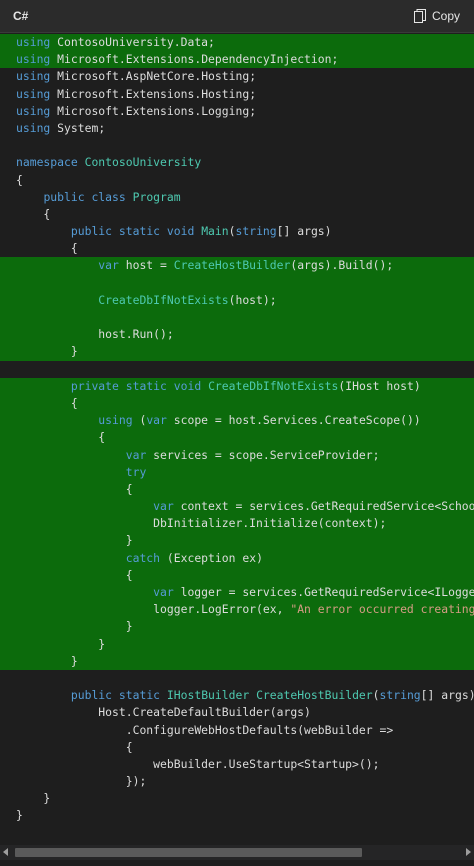 The width and height of the screenshot is (474, 866). What do you see at coordinates (237, 524) in the screenshot?
I see `code-line: DbInitializer.Initialize(context);` at bounding box center [237, 524].